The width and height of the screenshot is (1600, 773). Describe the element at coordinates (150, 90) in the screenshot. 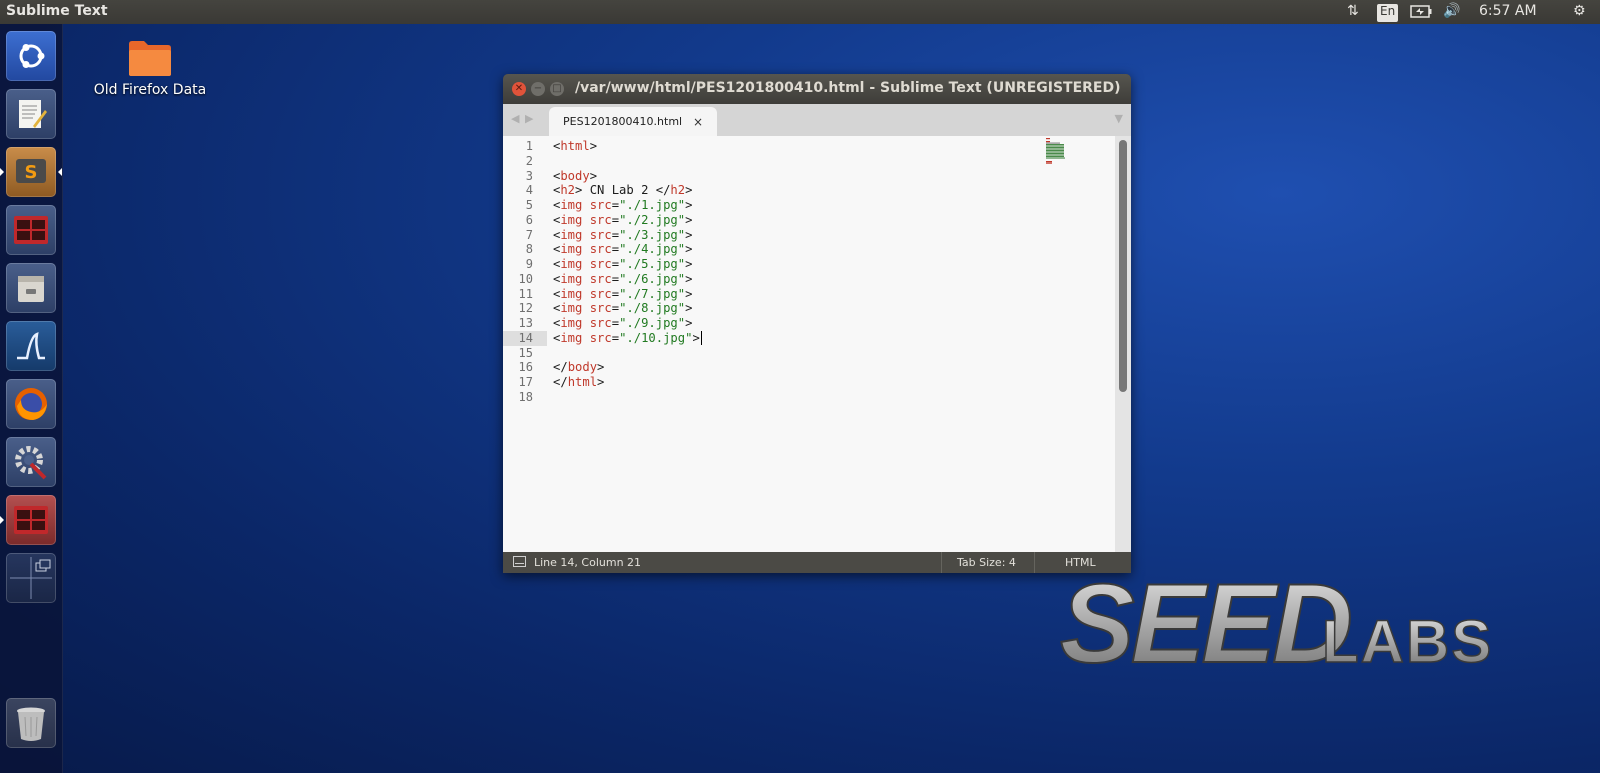

I see `folder-label: Old Firefox Data` at that location.